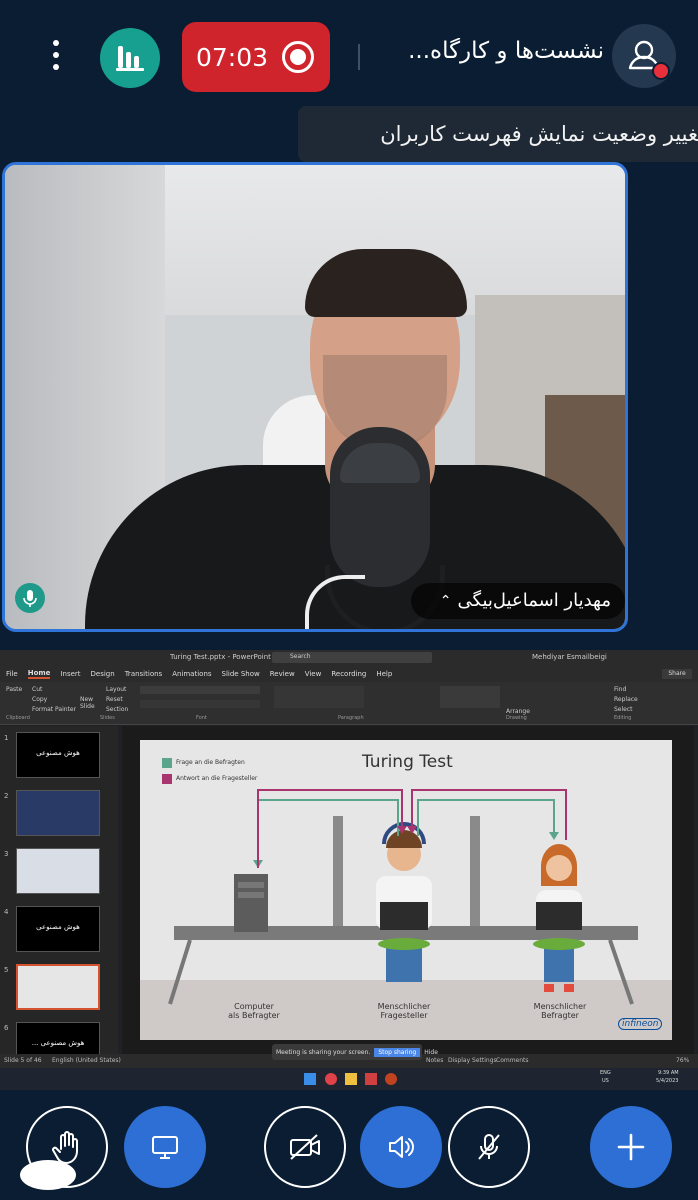  Describe the element at coordinates (569, 657) in the screenshot. I see `ppt-user: Mehdiyar Esmailbeigi` at that location.